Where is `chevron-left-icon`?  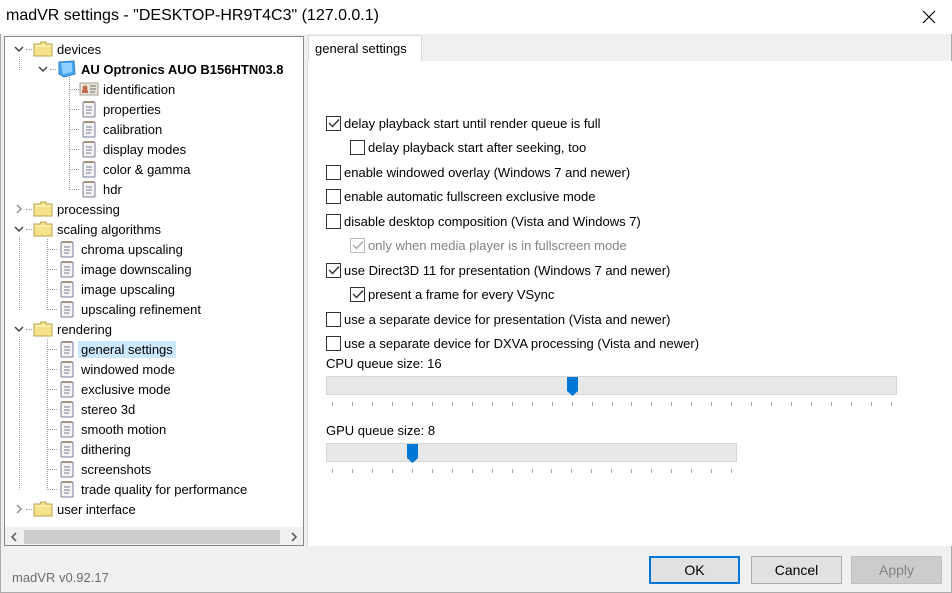 chevron-left-icon is located at coordinates (13, 537).